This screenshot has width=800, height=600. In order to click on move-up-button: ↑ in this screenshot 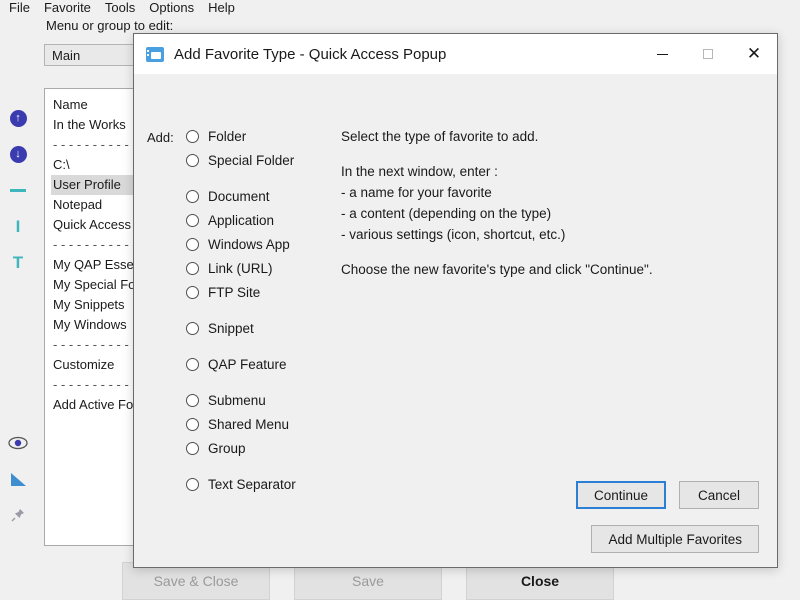, I will do `click(18, 118)`.